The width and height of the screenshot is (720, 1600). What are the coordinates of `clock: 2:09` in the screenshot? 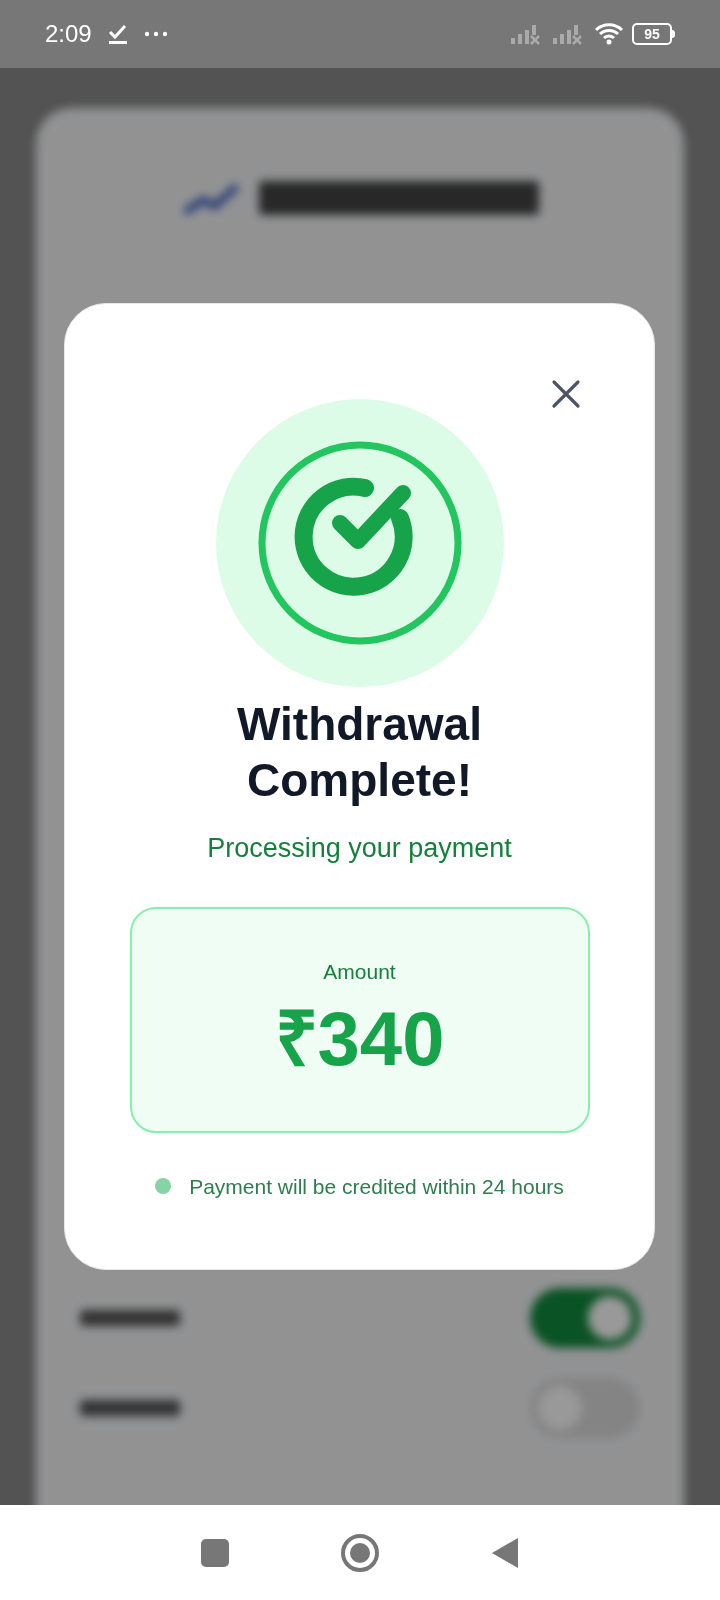 It's located at (68, 34).